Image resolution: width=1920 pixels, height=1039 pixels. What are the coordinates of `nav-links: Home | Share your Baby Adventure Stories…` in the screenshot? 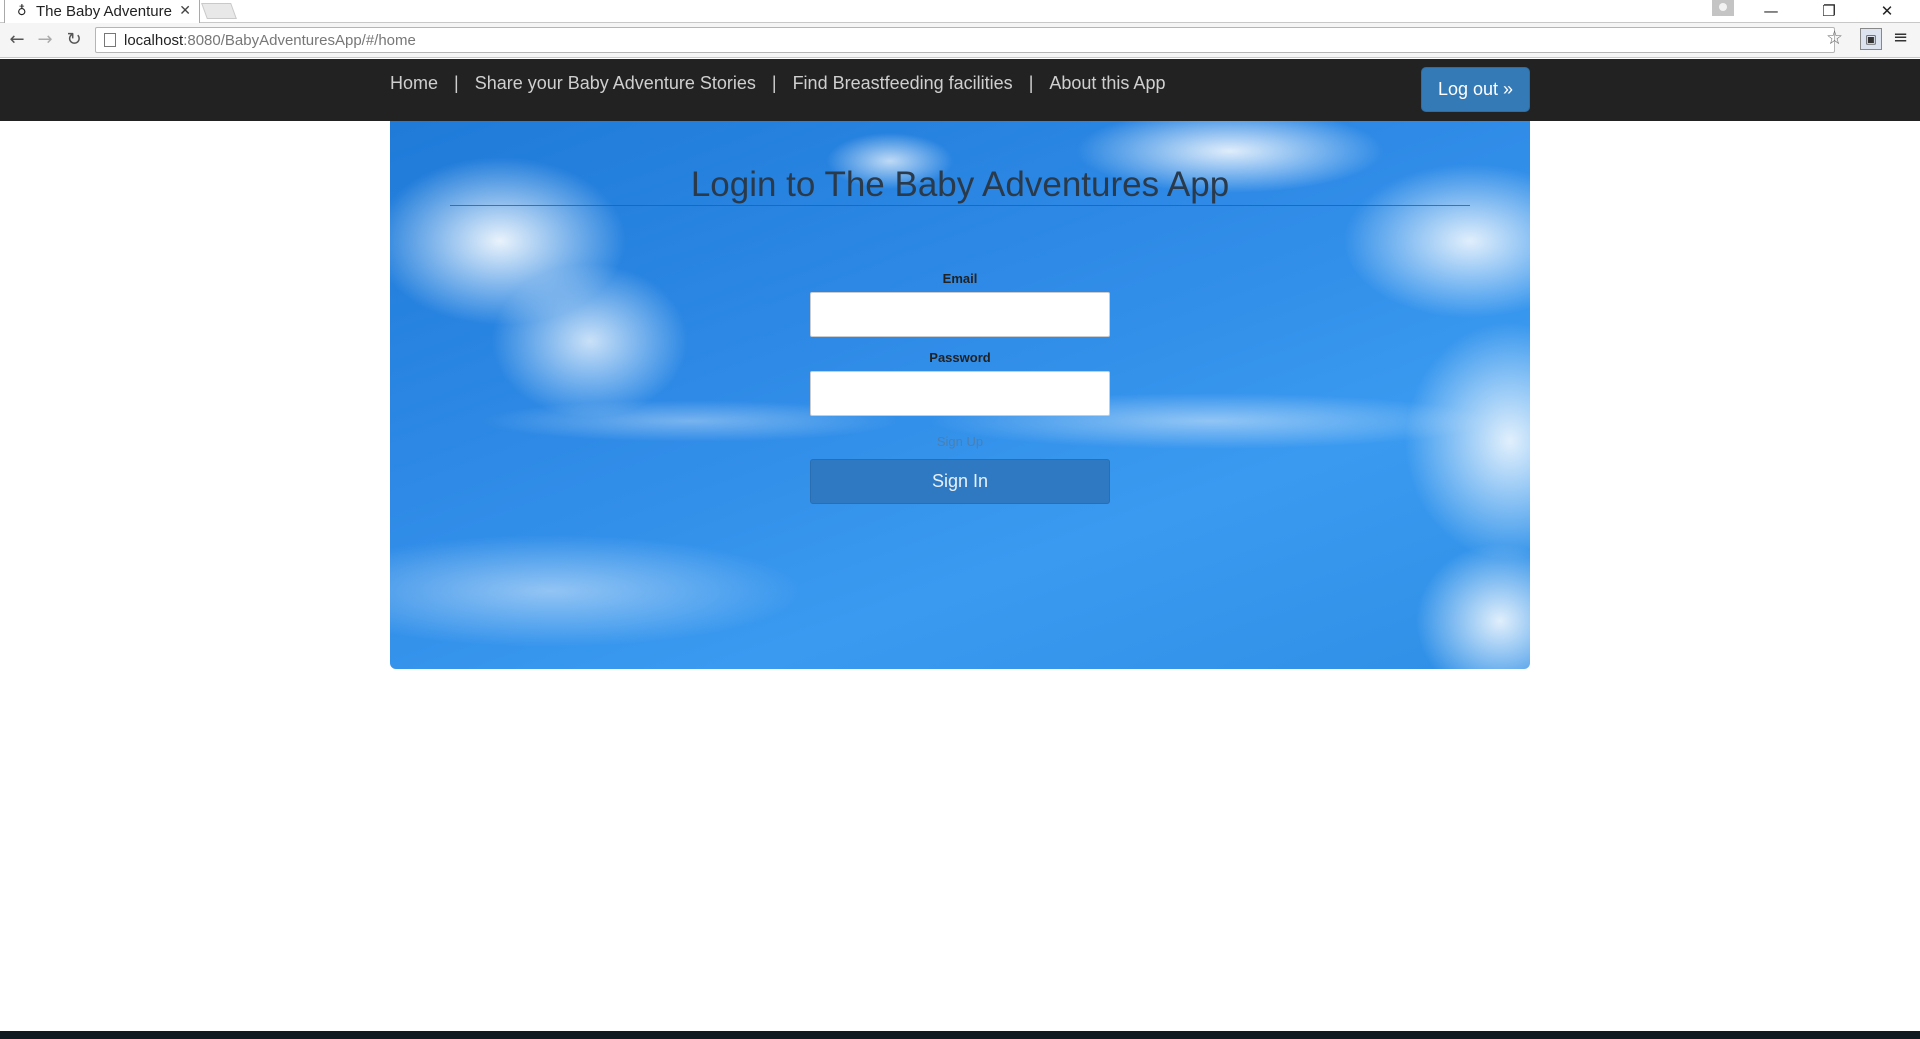 It's located at (777, 83).